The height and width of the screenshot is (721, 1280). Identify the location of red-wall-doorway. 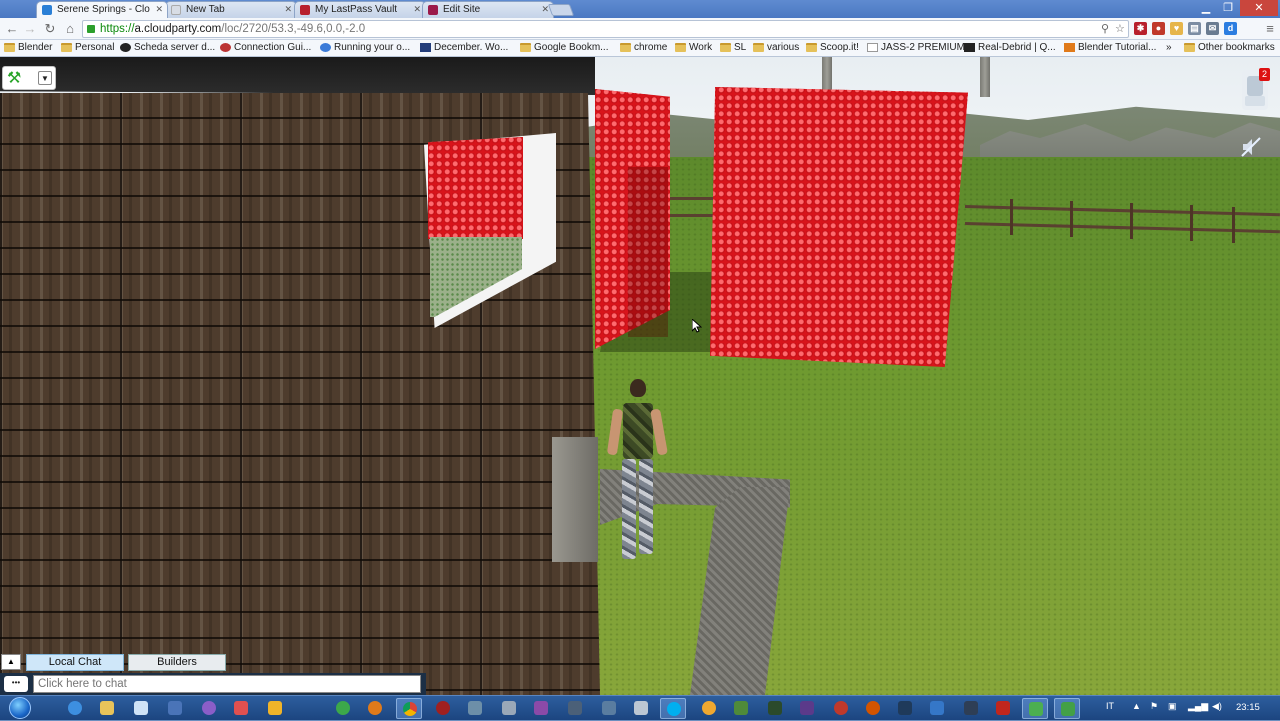
(648, 252).